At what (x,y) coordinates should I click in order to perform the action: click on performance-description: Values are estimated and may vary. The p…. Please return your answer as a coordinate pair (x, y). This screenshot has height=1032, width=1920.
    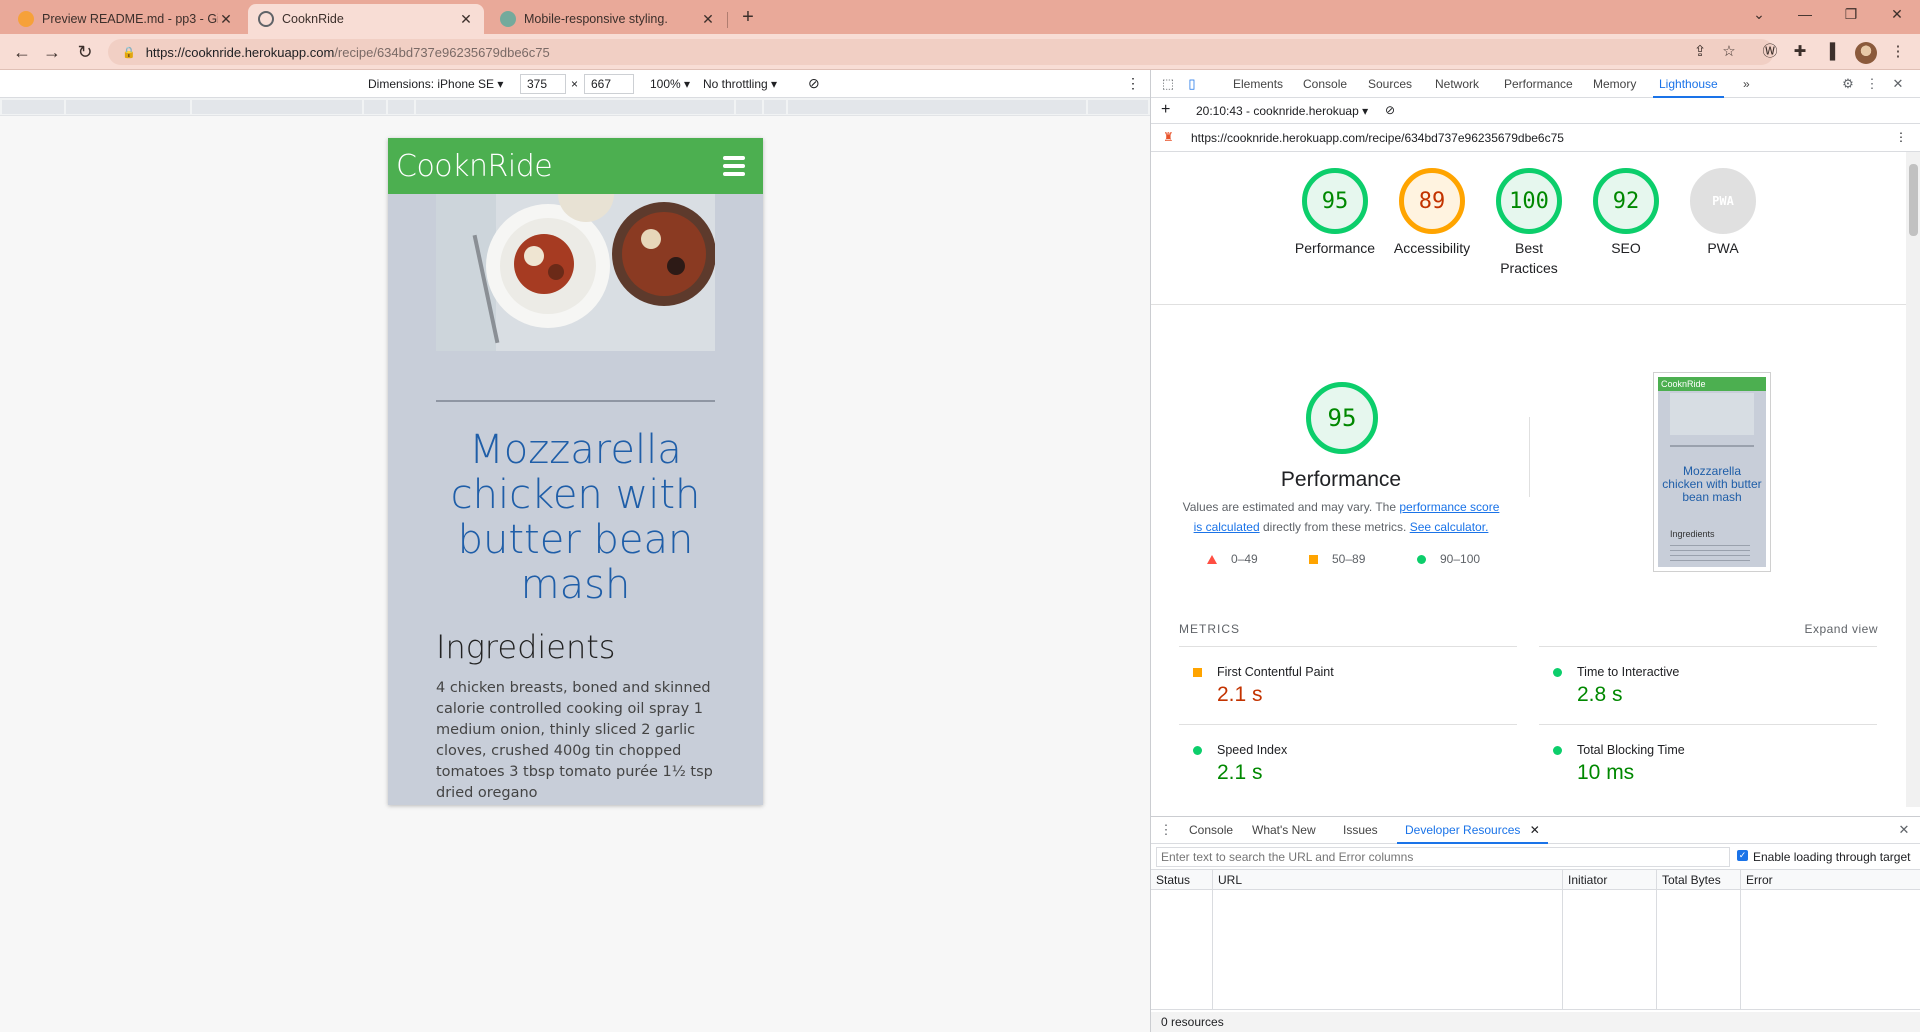
    Looking at the image, I should click on (1341, 517).